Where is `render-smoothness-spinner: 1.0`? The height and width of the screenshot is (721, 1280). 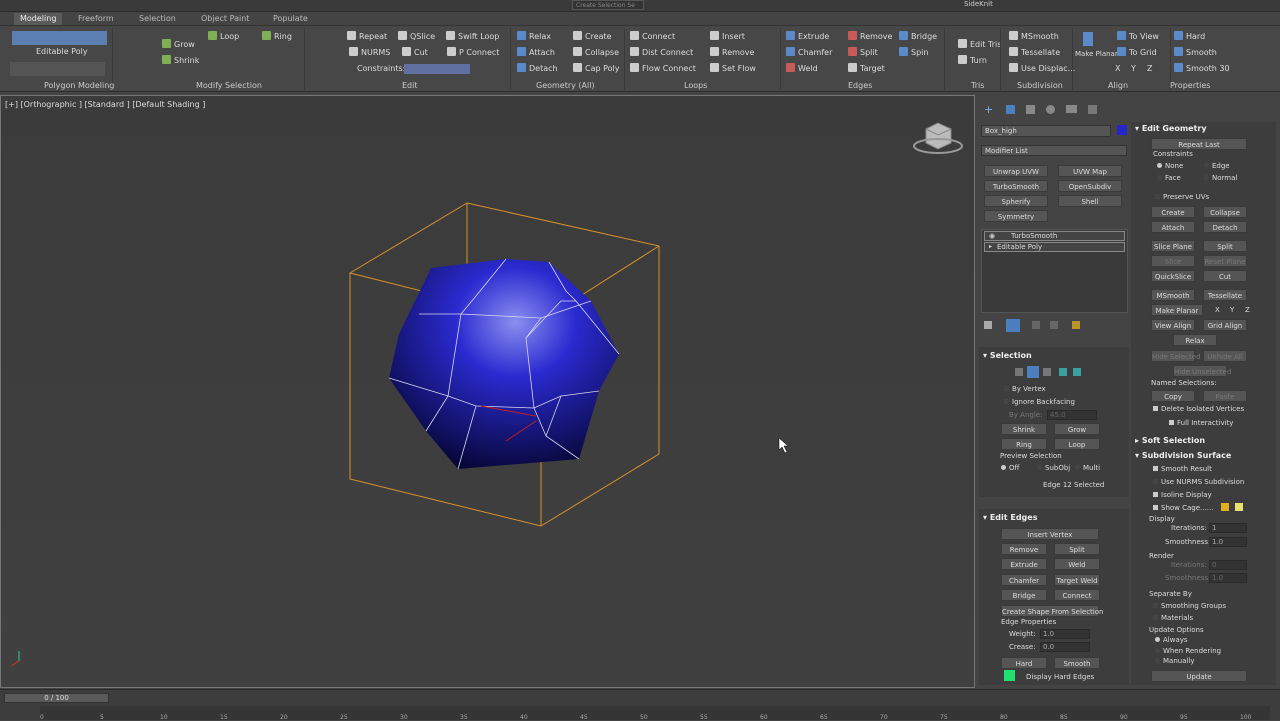
render-smoothness-spinner: 1.0 is located at coordinates (1228, 578).